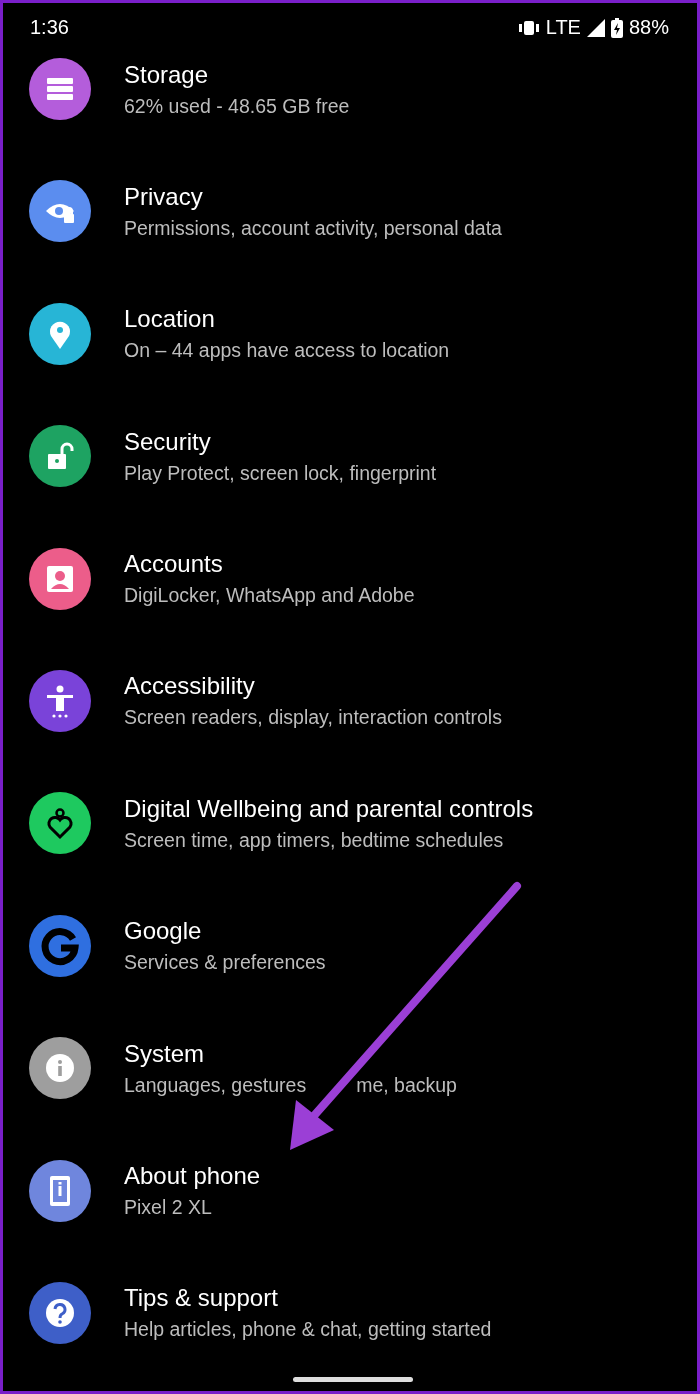 Image resolution: width=700 pixels, height=1394 pixels. Describe the element at coordinates (406, 1085) in the screenshot. I see `item-subtitle: me, backup` at that location.